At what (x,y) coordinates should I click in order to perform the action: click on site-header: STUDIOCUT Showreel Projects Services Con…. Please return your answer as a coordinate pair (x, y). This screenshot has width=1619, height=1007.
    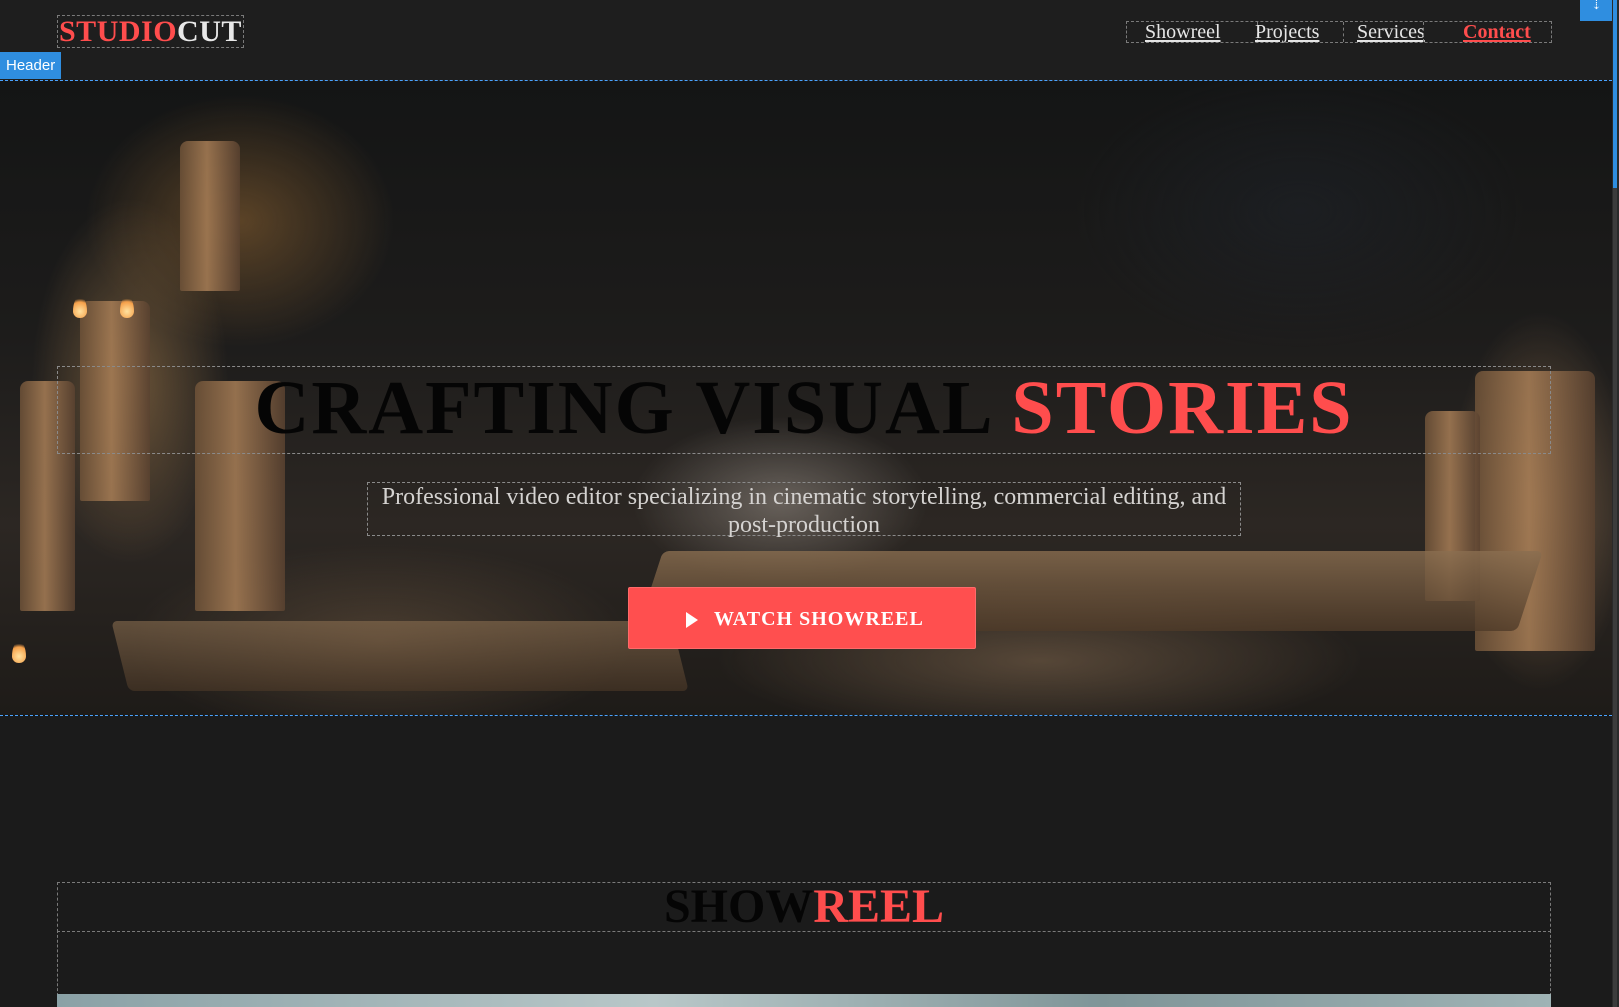
    Looking at the image, I should click on (806, 40).